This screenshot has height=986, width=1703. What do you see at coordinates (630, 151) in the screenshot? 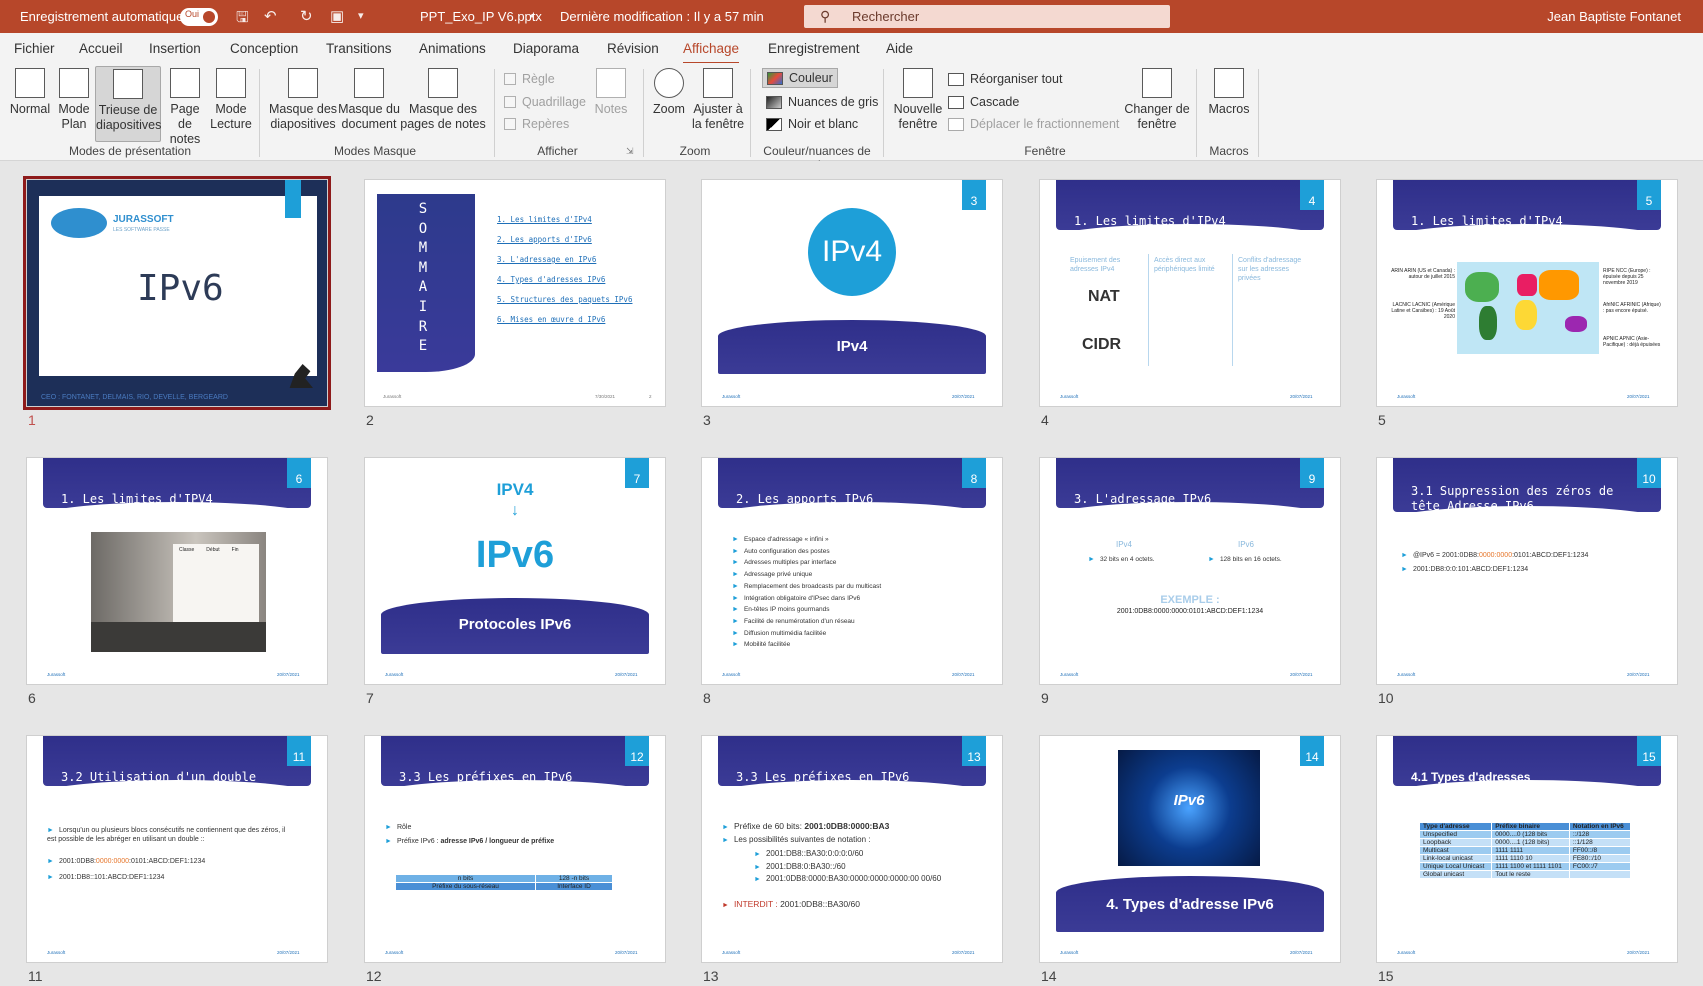
I see `dialog-launcher-icon: ⇲` at bounding box center [630, 151].